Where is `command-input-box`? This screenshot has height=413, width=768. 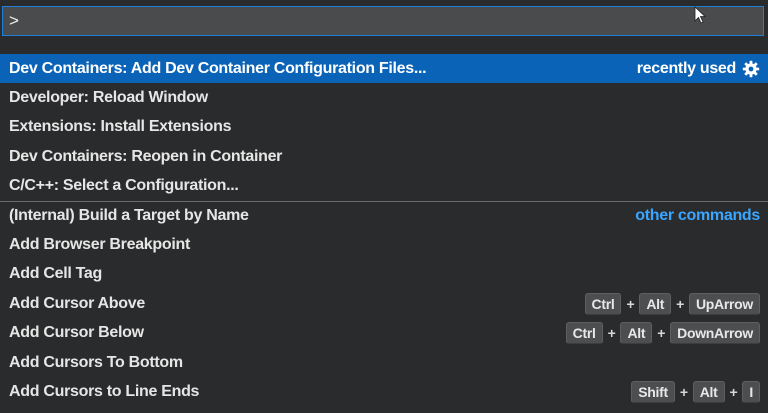
command-input-box is located at coordinates (383, 21).